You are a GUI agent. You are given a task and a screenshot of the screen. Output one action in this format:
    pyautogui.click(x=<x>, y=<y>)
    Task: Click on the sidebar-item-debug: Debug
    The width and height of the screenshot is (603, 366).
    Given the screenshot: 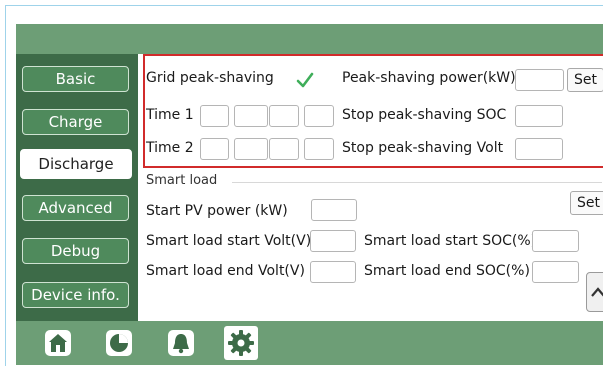 What is the action you would take?
    pyautogui.click(x=75, y=251)
    